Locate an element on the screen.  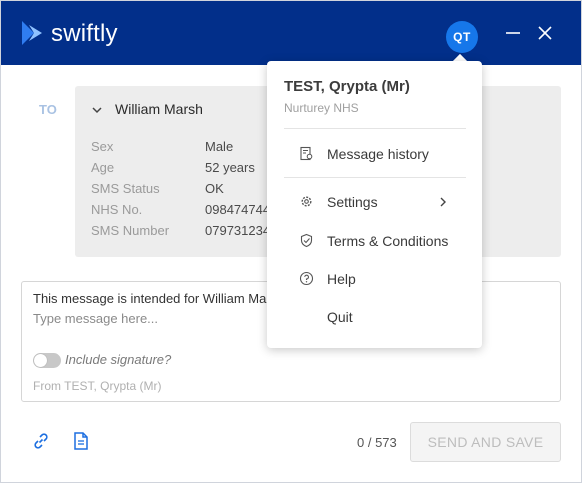
signature-toggle is located at coordinates (47, 360).